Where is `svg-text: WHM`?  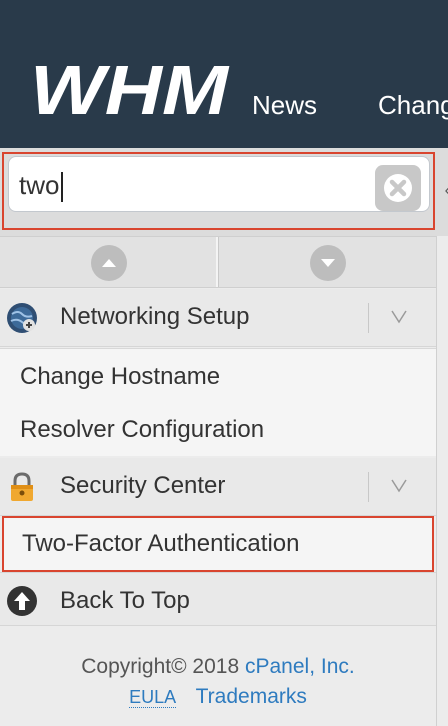 svg-text: WHM is located at coordinates (130, 89).